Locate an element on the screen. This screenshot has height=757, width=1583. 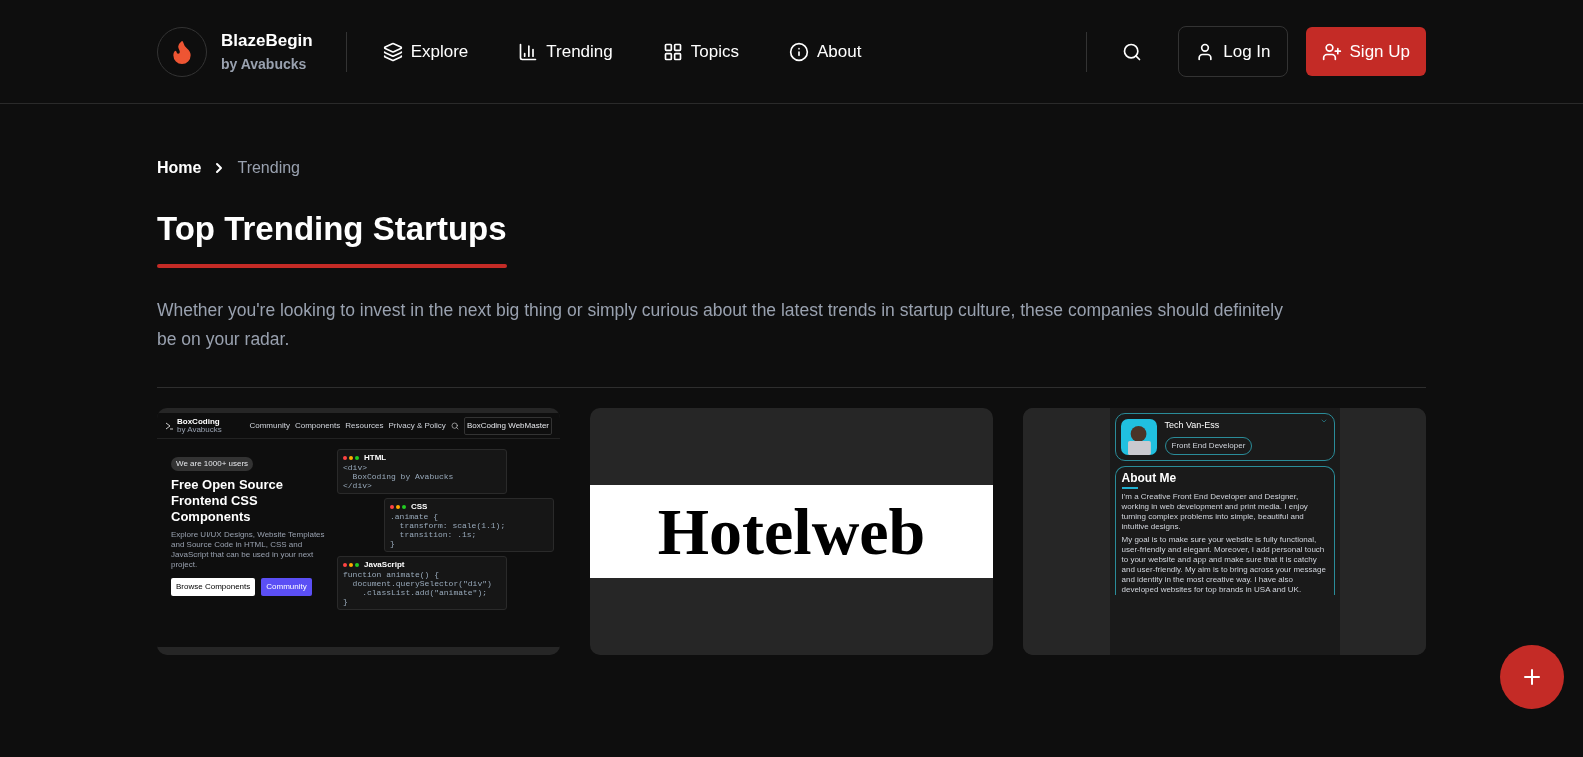
nav-link: Explore is located at coordinates (425, 51).